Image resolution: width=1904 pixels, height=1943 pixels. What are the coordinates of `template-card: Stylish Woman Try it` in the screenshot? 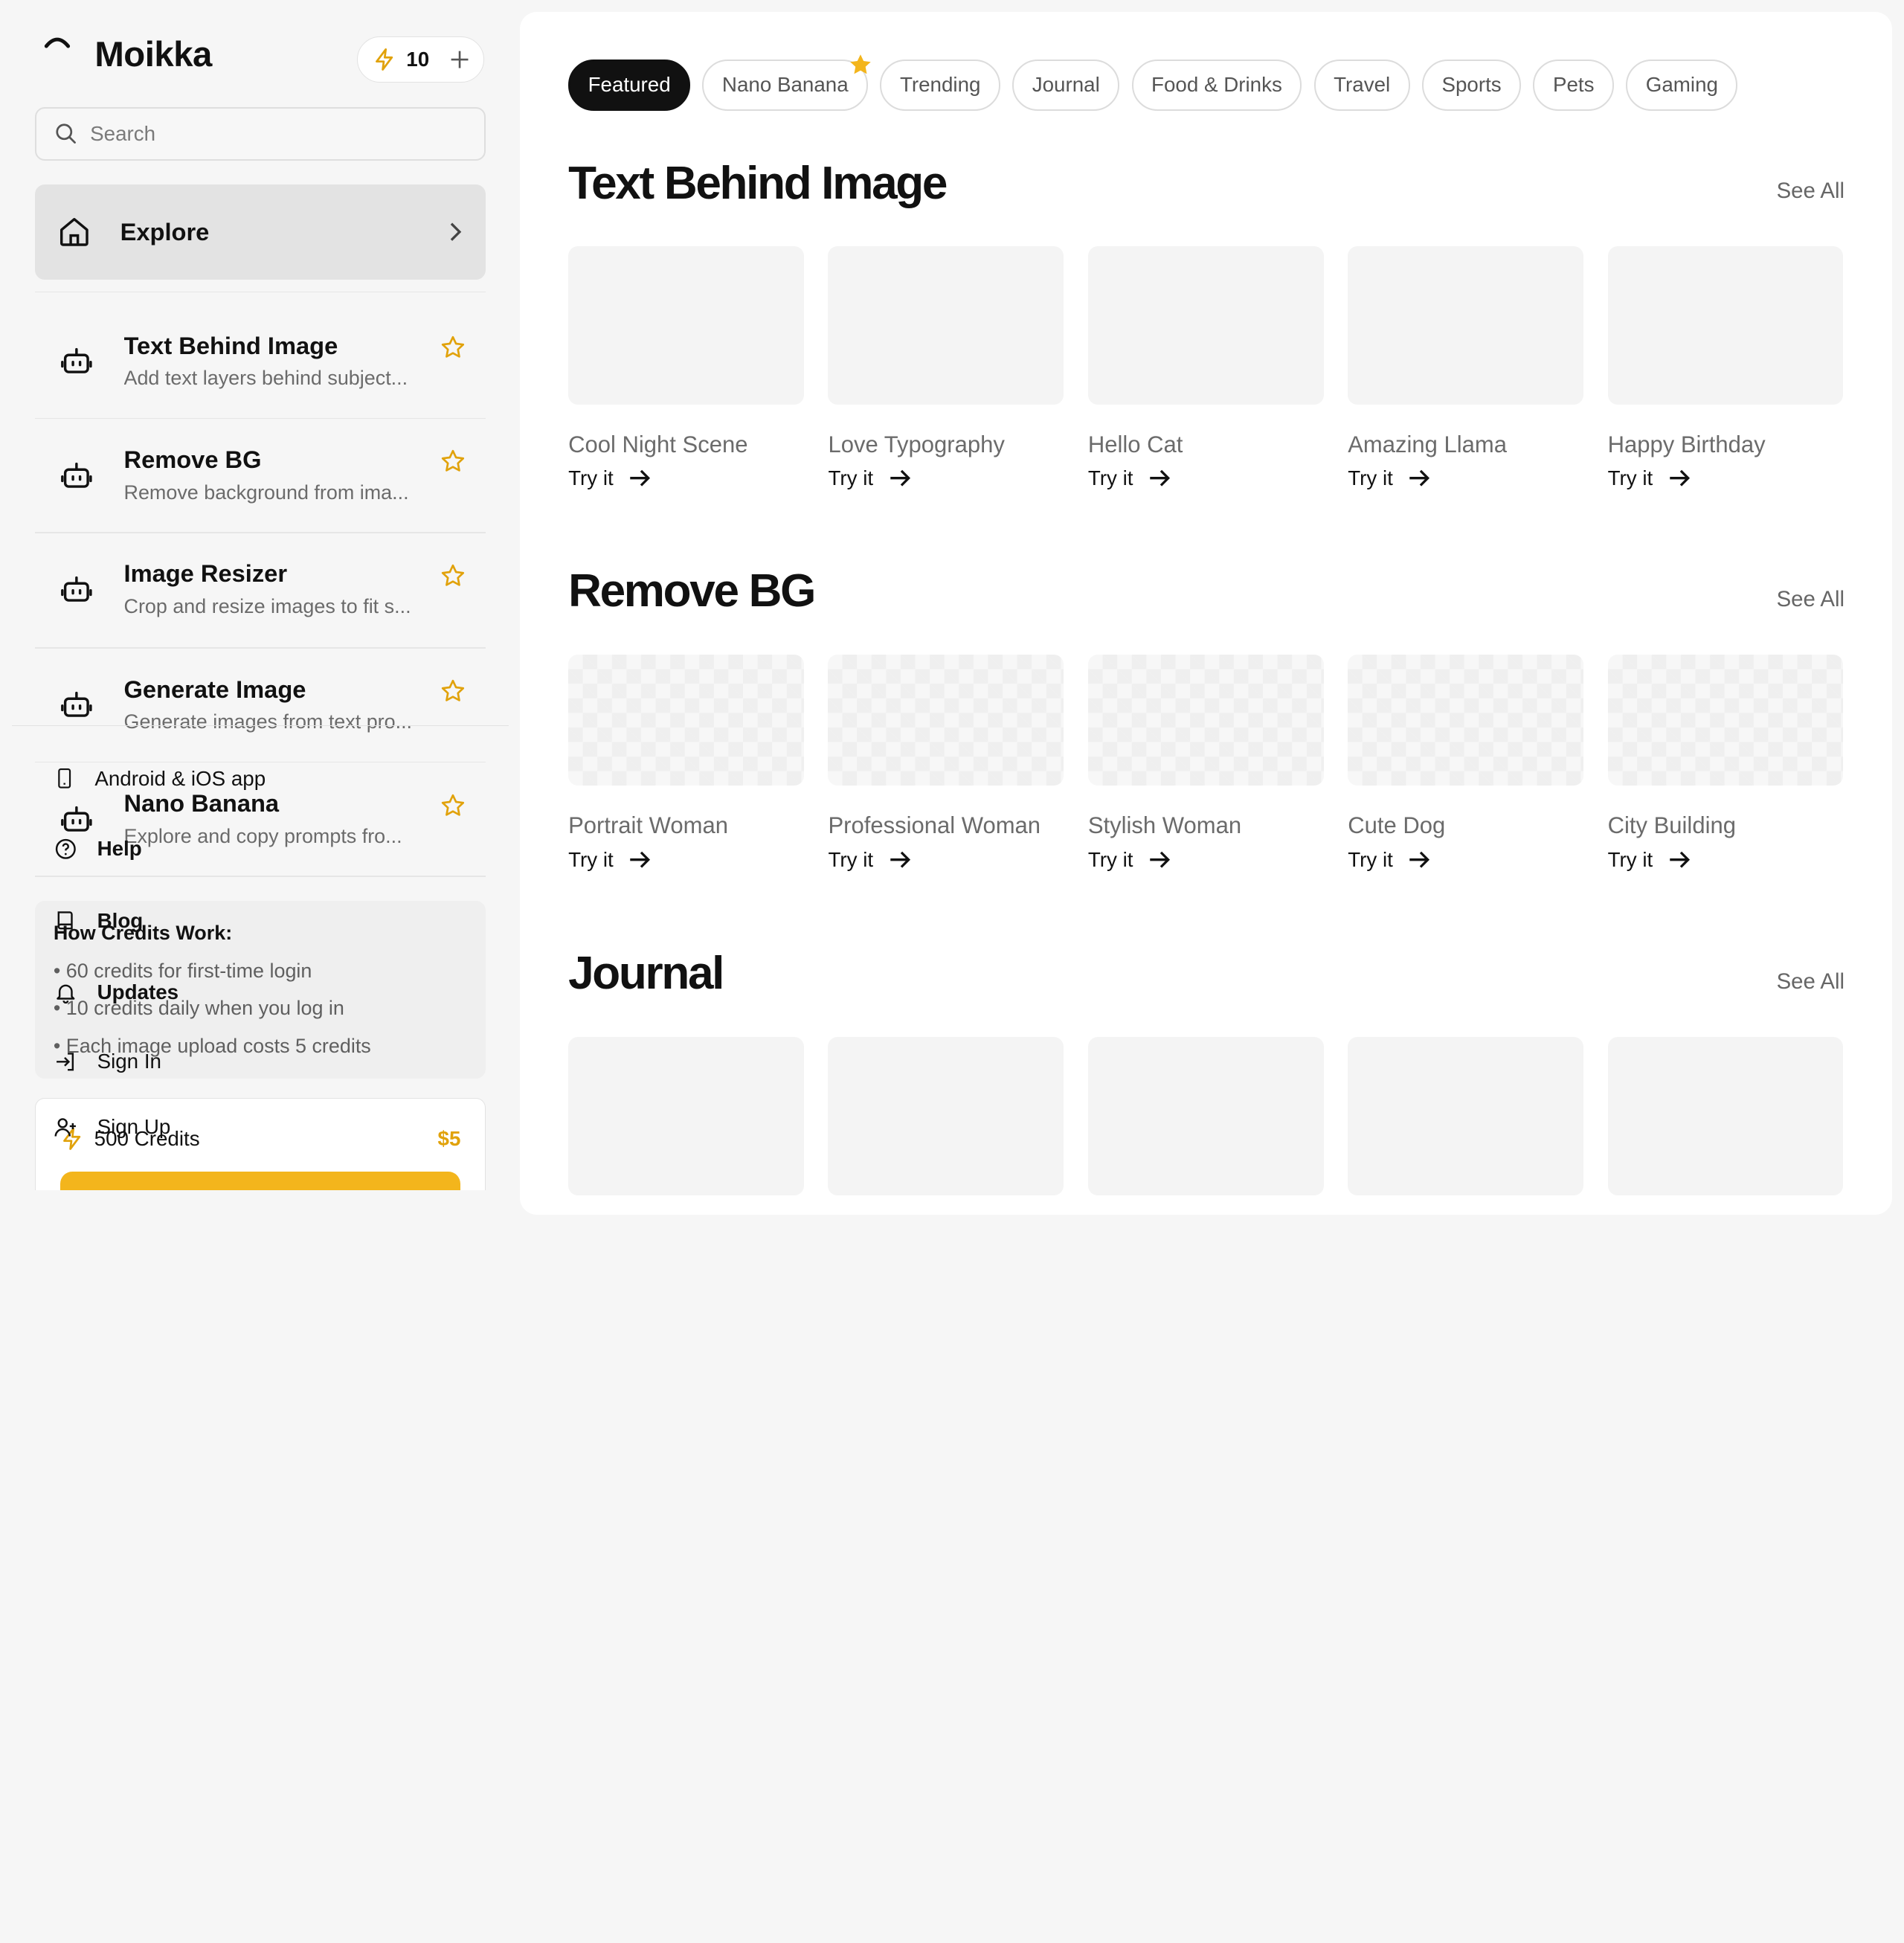 It's located at (1206, 763).